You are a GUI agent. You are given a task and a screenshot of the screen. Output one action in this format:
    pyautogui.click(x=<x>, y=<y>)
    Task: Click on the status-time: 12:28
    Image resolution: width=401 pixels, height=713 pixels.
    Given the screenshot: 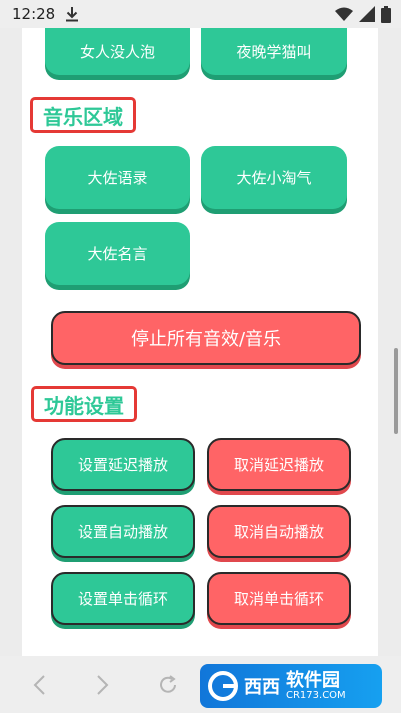 What is the action you would take?
    pyautogui.click(x=34, y=14)
    